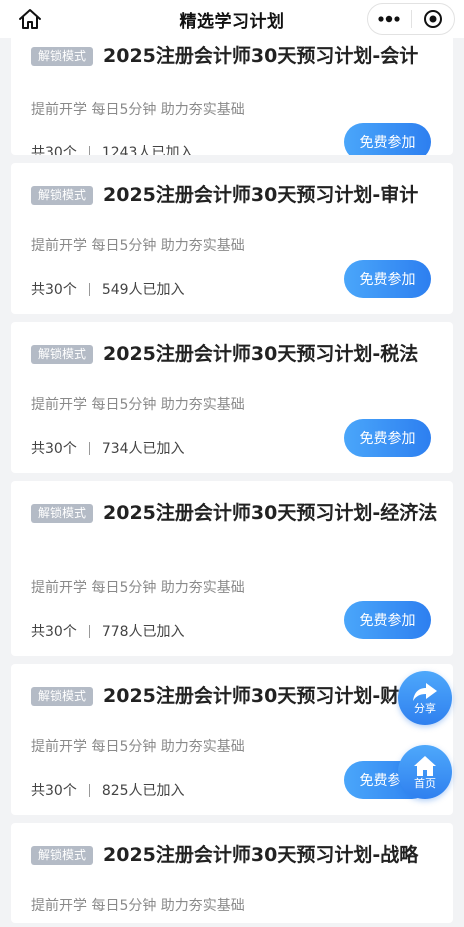  Describe the element at coordinates (232, 21) in the screenshot. I see `page-title: 精选学习计划` at that location.